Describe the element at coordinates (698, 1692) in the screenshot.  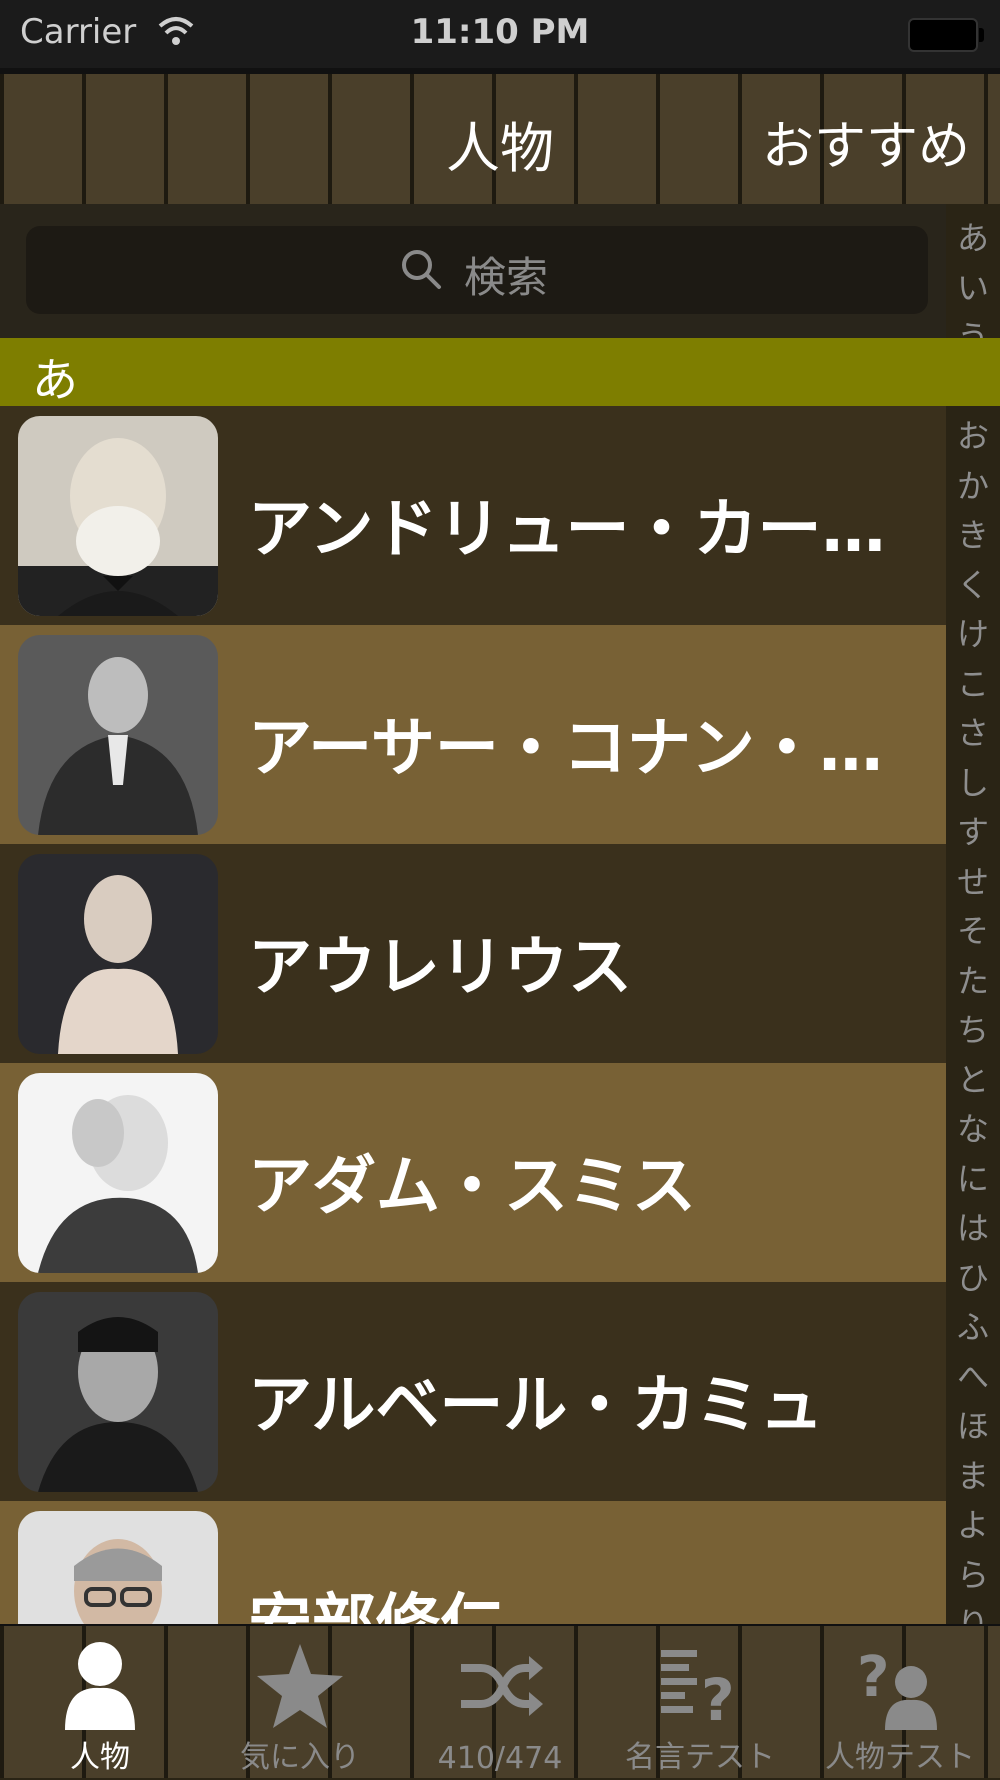
I see `text-quiz-icon: ?` at that location.